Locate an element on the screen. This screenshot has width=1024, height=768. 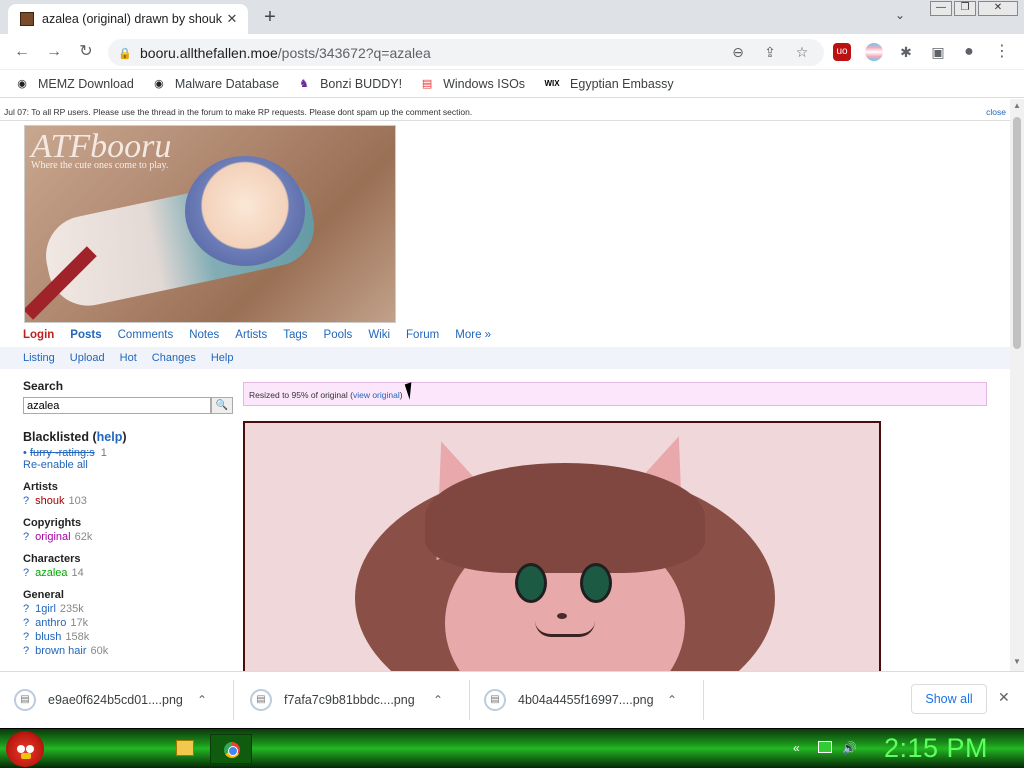
subnav-item-listing: Listing is located at coordinates (39, 358).